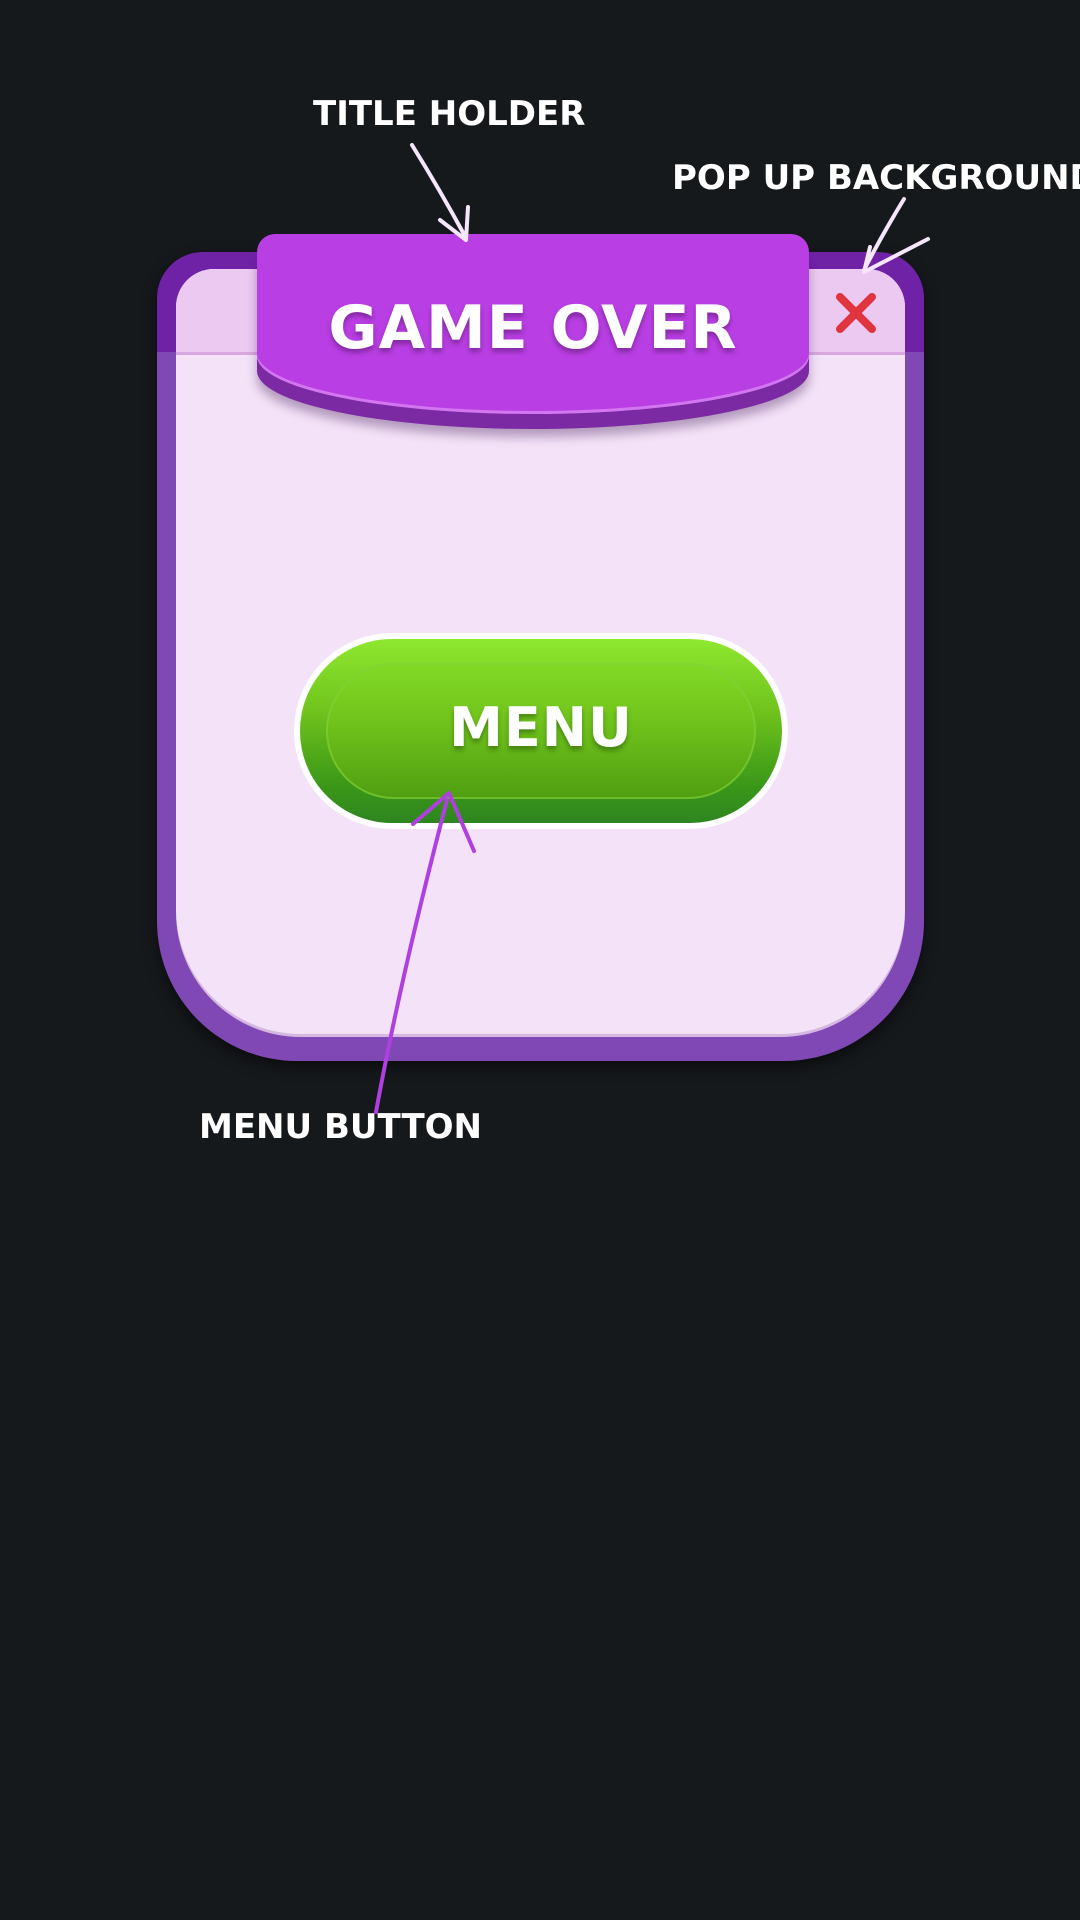  I want to click on menu-button: MENU, so click(541, 731).